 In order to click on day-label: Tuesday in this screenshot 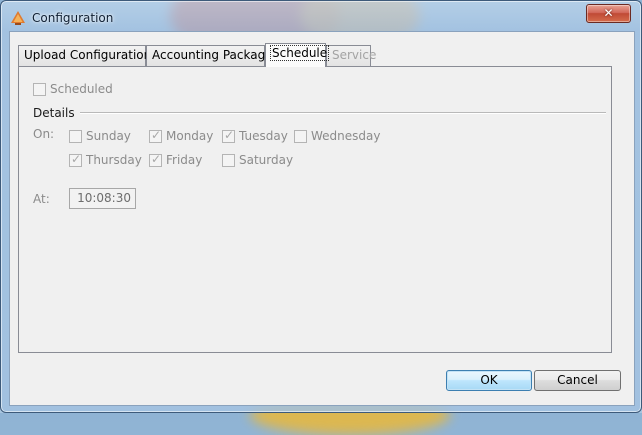, I will do `click(263, 136)`.